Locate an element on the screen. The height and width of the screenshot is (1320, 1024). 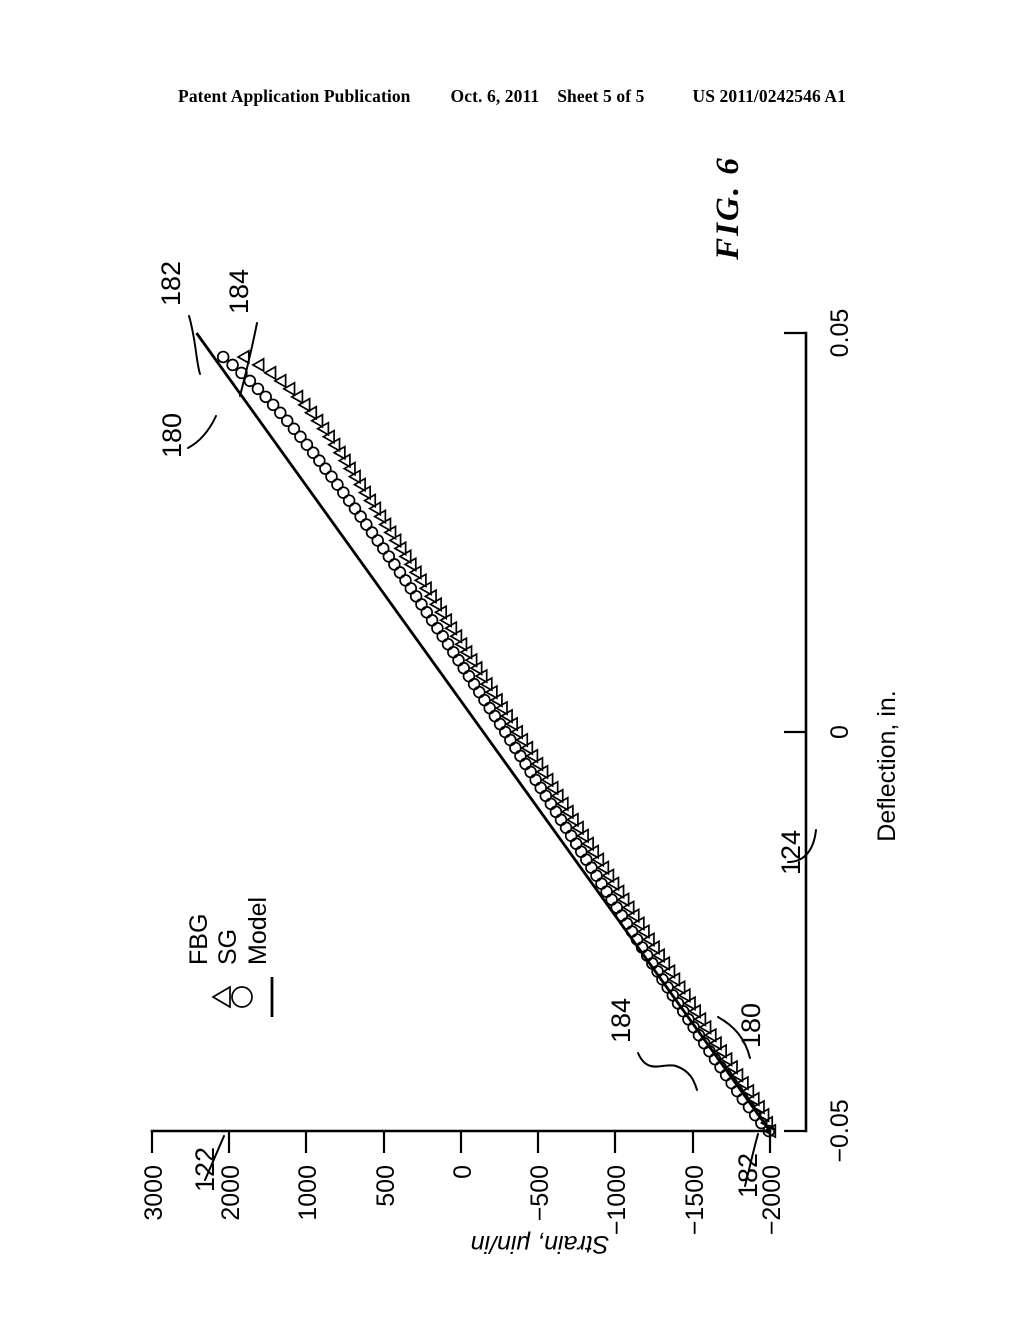
strain-tick-label: −500 is located at coordinates (540, 1193).